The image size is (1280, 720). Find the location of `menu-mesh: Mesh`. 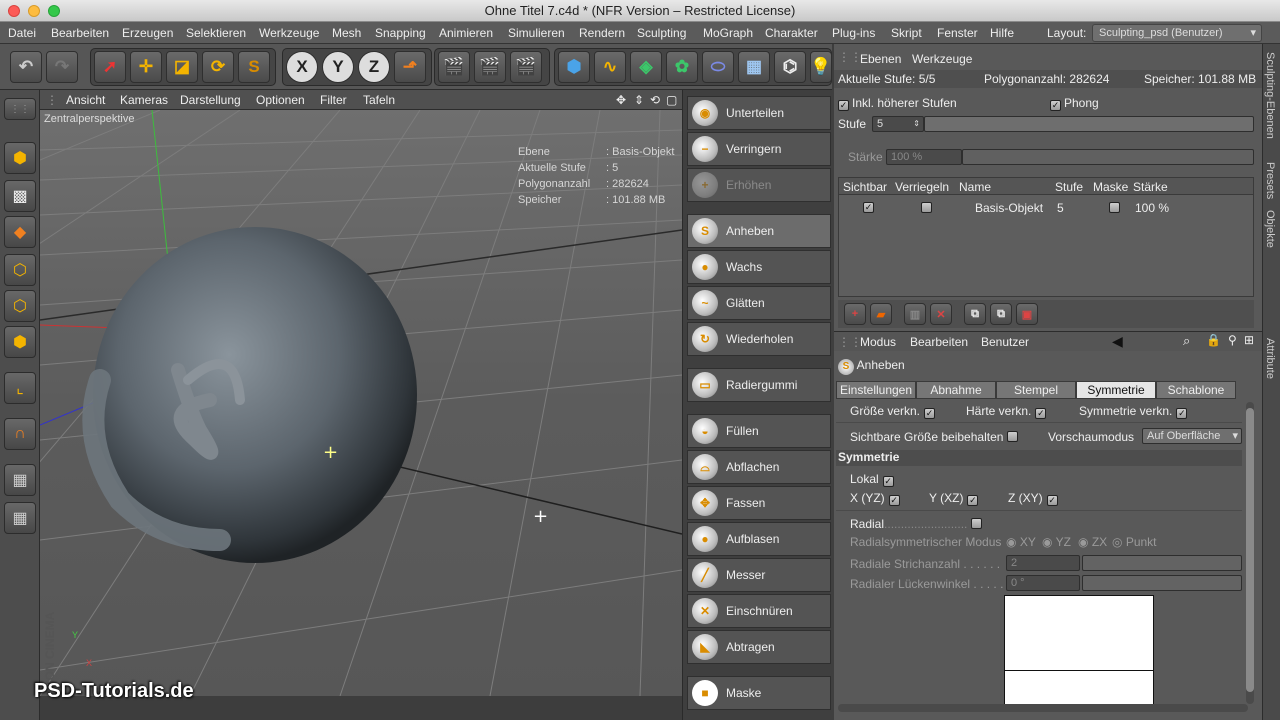

menu-mesh: Mesh is located at coordinates (346, 33).